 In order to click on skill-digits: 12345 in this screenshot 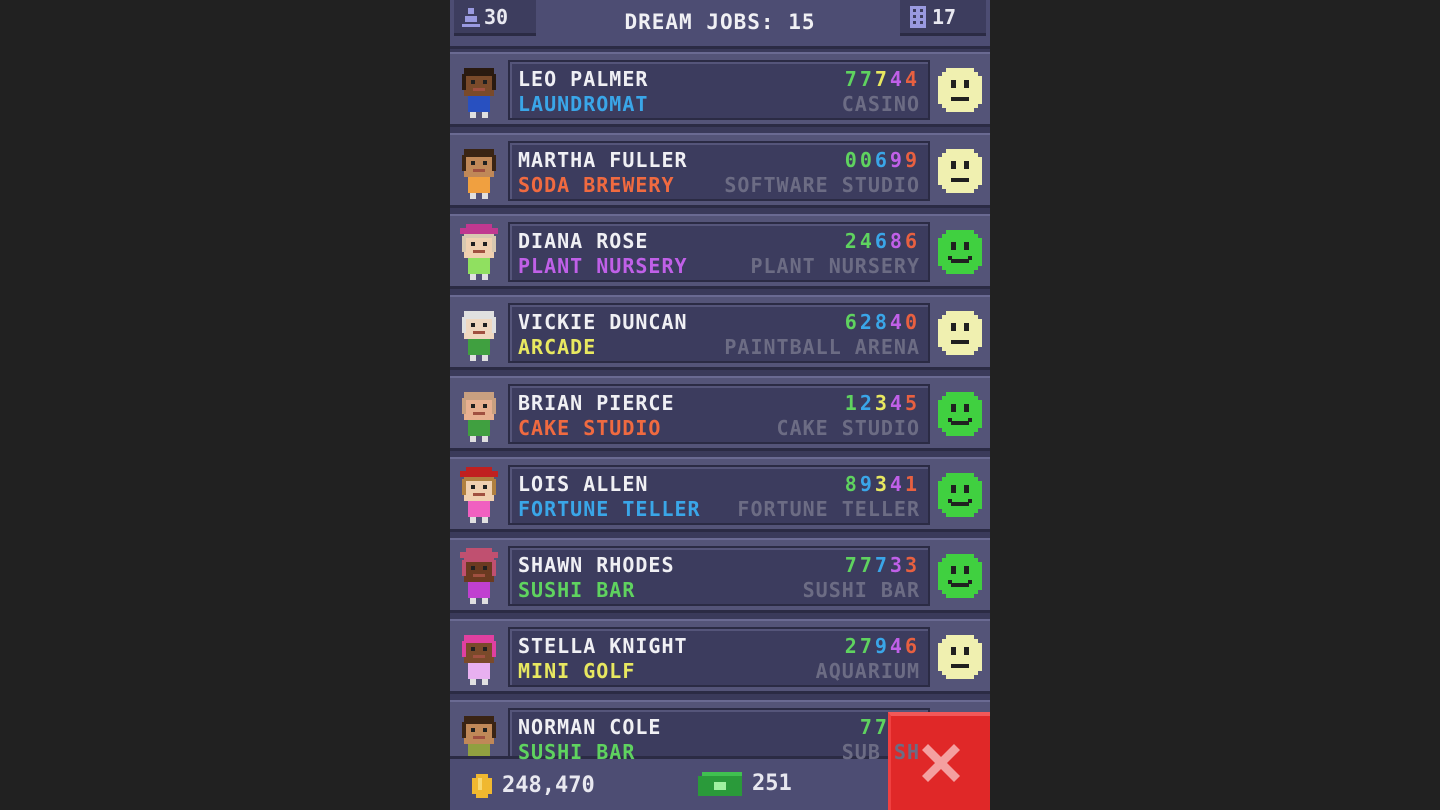, I will do `click(882, 403)`.